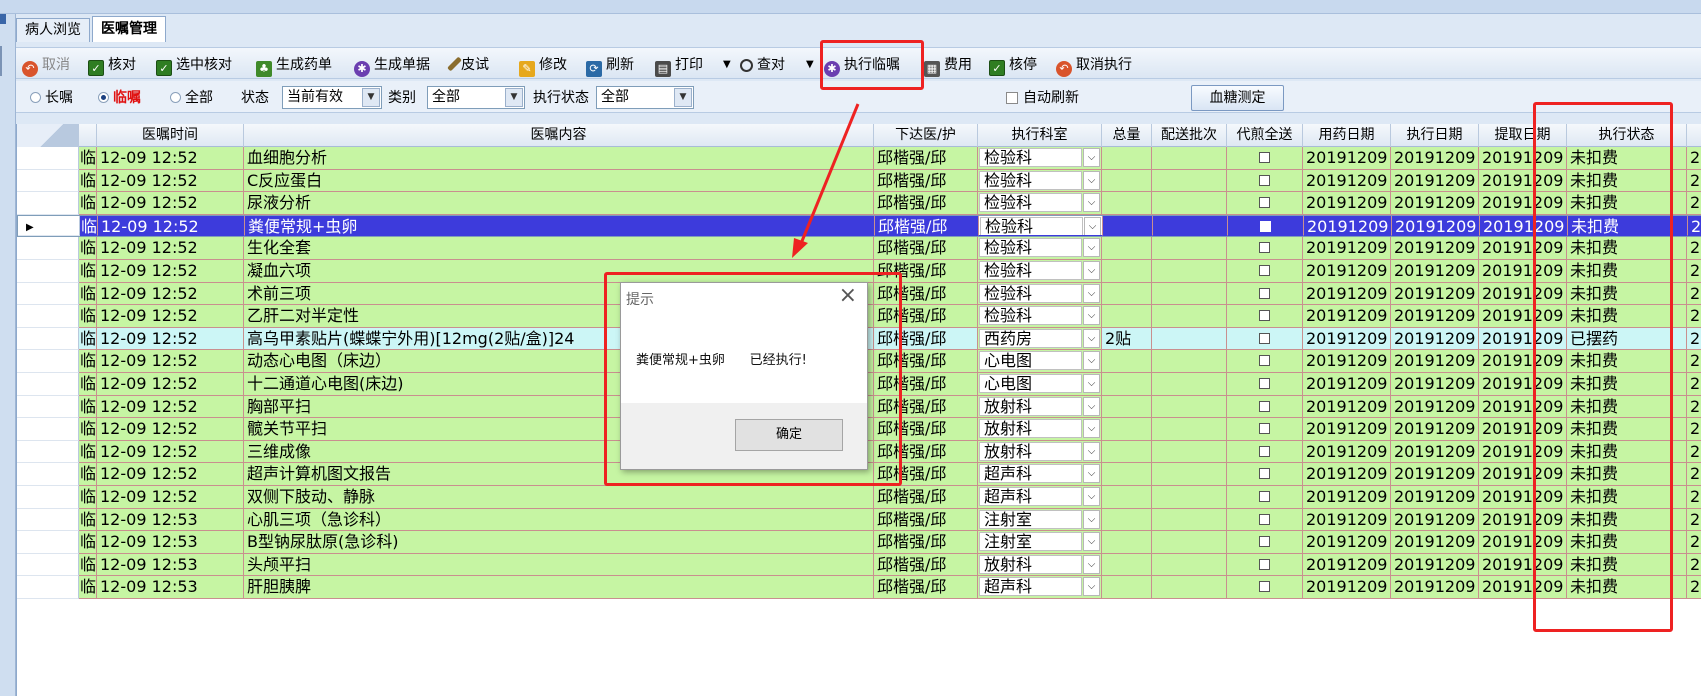  What do you see at coordinates (1265, 135) in the screenshot?
I see `header-deliver: 代煎全送` at bounding box center [1265, 135].